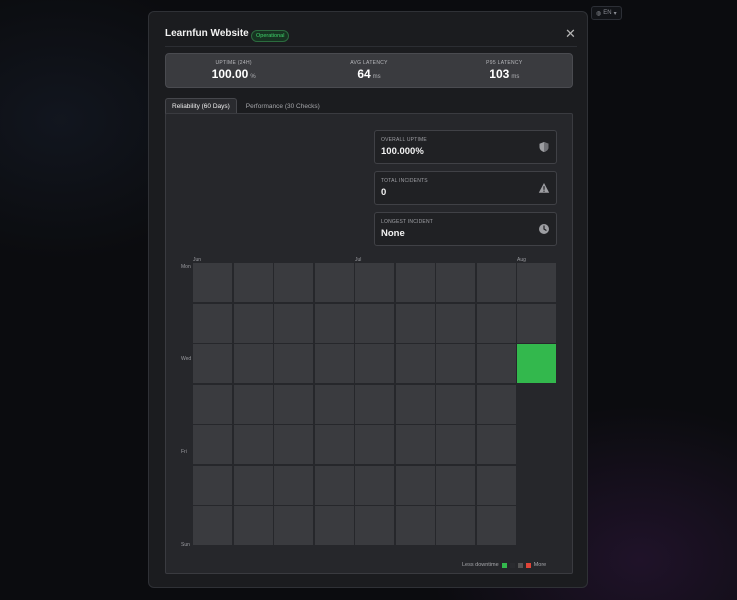  I want to click on status-badge: Operational, so click(270, 36).